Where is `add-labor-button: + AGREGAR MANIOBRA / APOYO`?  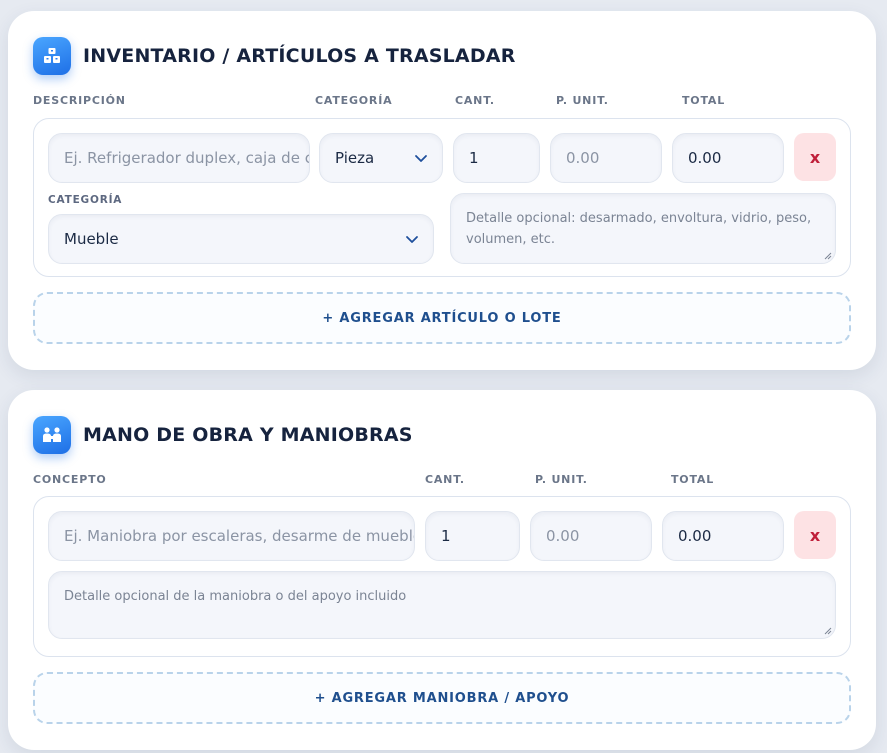
add-labor-button: + AGREGAR MANIOBRA / APOYO is located at coordinates (442, 698).